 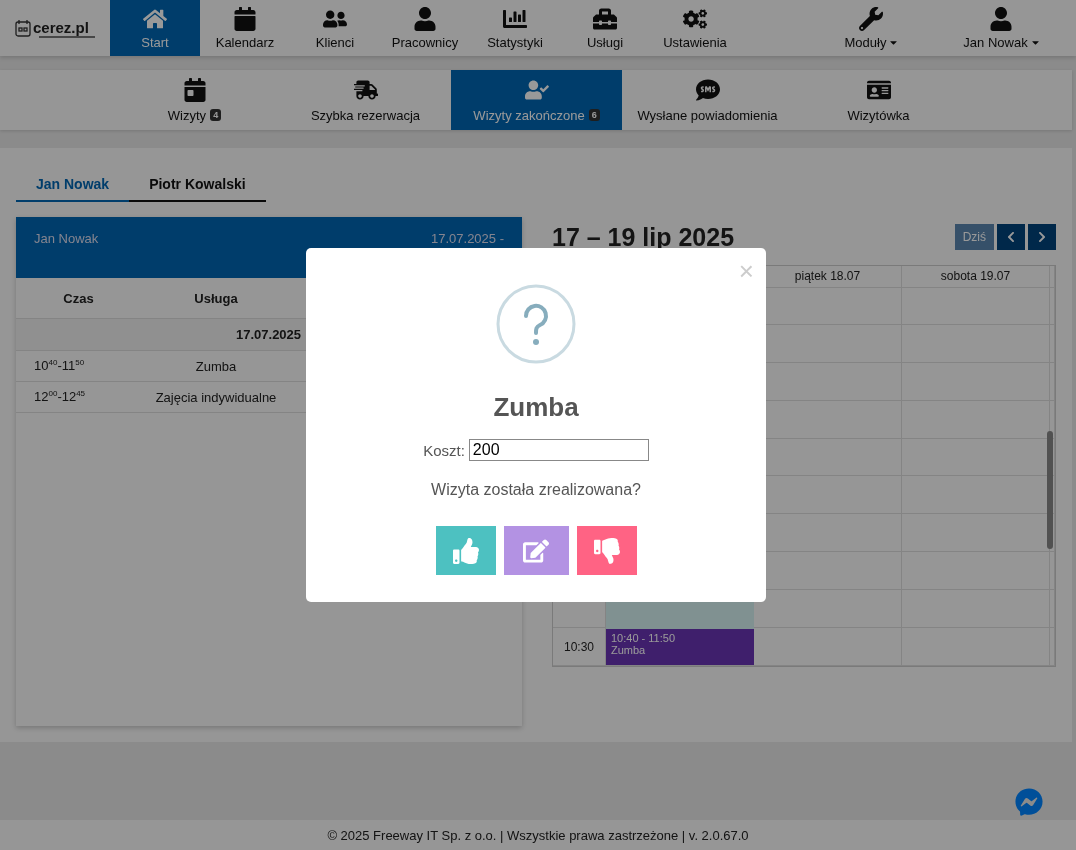 What do you see at coordinates (216, 115) in the screenshot?
I see `count-badge: 4` at bounding box center [216, 115].